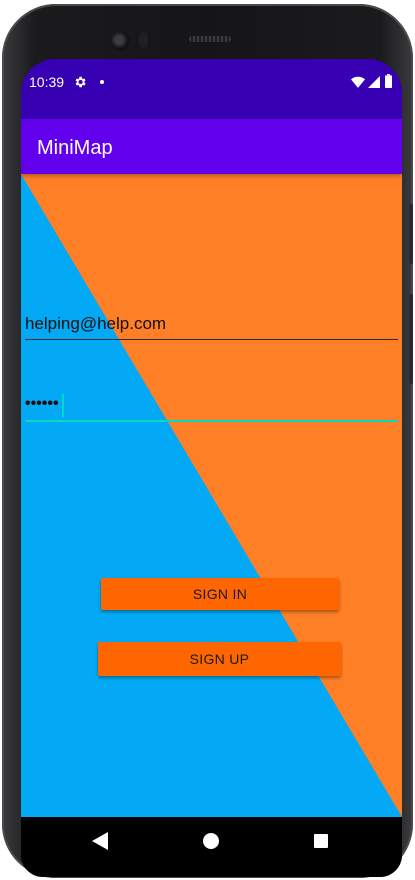 The image size is (415, 880). I want to click on password-value: ••••••, so click(42, 403).